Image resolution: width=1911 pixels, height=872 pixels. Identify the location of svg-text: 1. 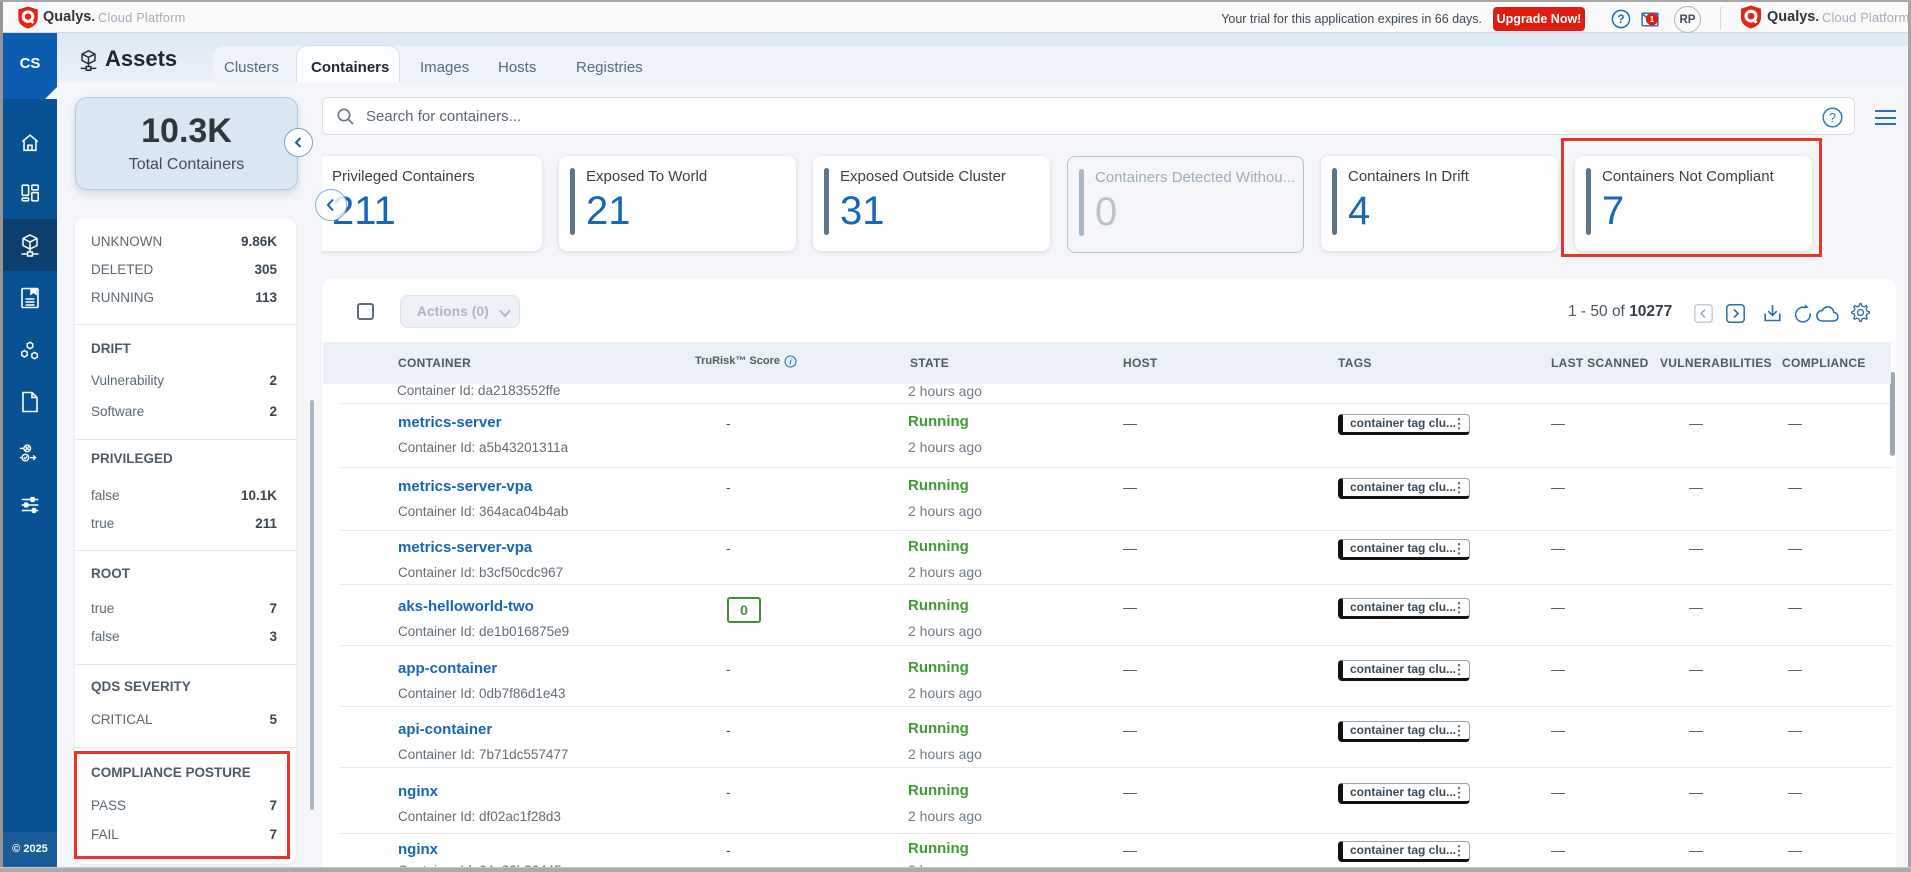
(1652, 19).